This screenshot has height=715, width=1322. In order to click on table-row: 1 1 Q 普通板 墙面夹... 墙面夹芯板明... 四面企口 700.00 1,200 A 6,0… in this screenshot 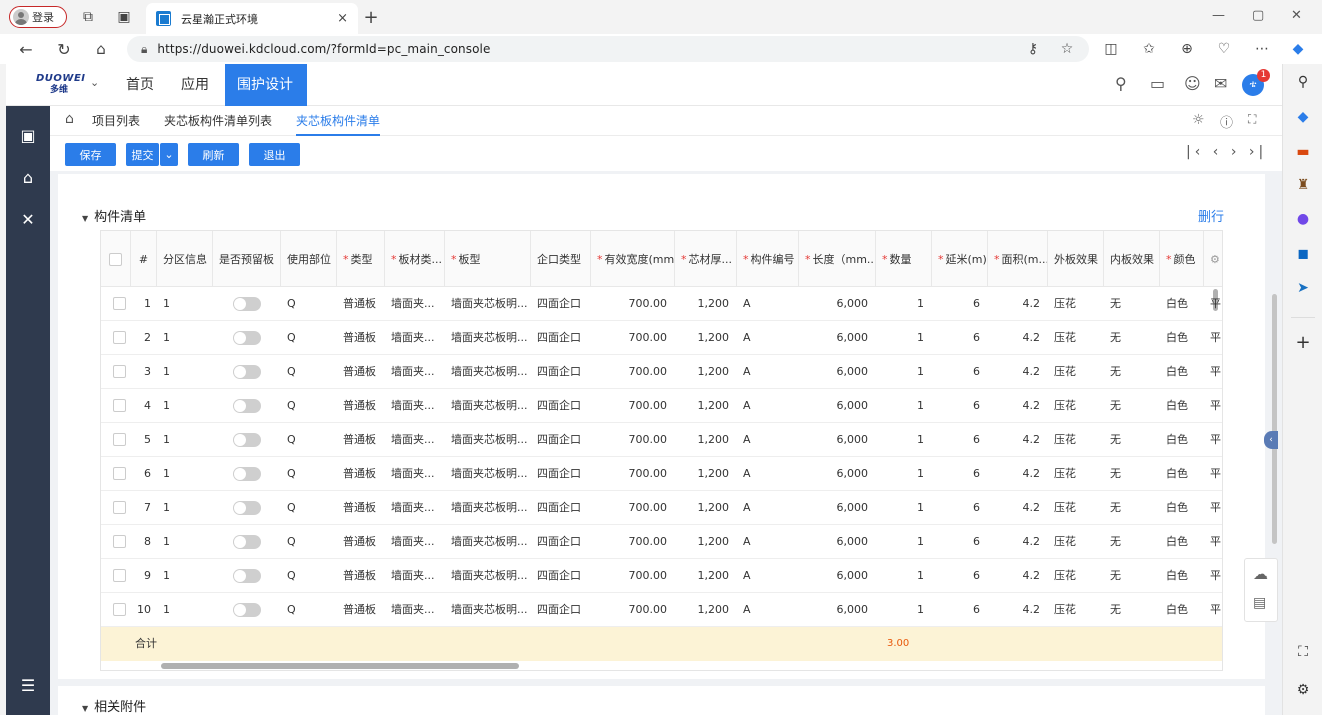, I will do `click(661, 304)`.